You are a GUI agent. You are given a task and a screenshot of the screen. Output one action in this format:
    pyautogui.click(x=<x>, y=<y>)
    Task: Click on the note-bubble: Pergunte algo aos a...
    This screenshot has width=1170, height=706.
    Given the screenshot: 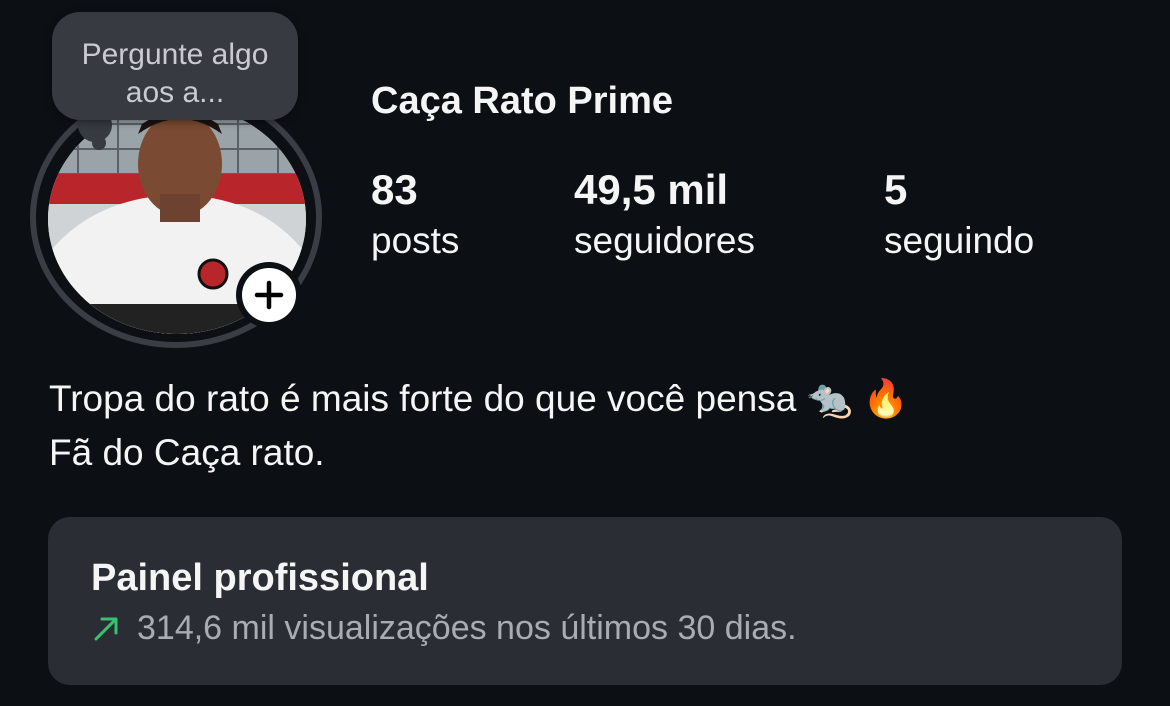 What is the action you would take?
    pyautogui.click(x=175, y=66)
    